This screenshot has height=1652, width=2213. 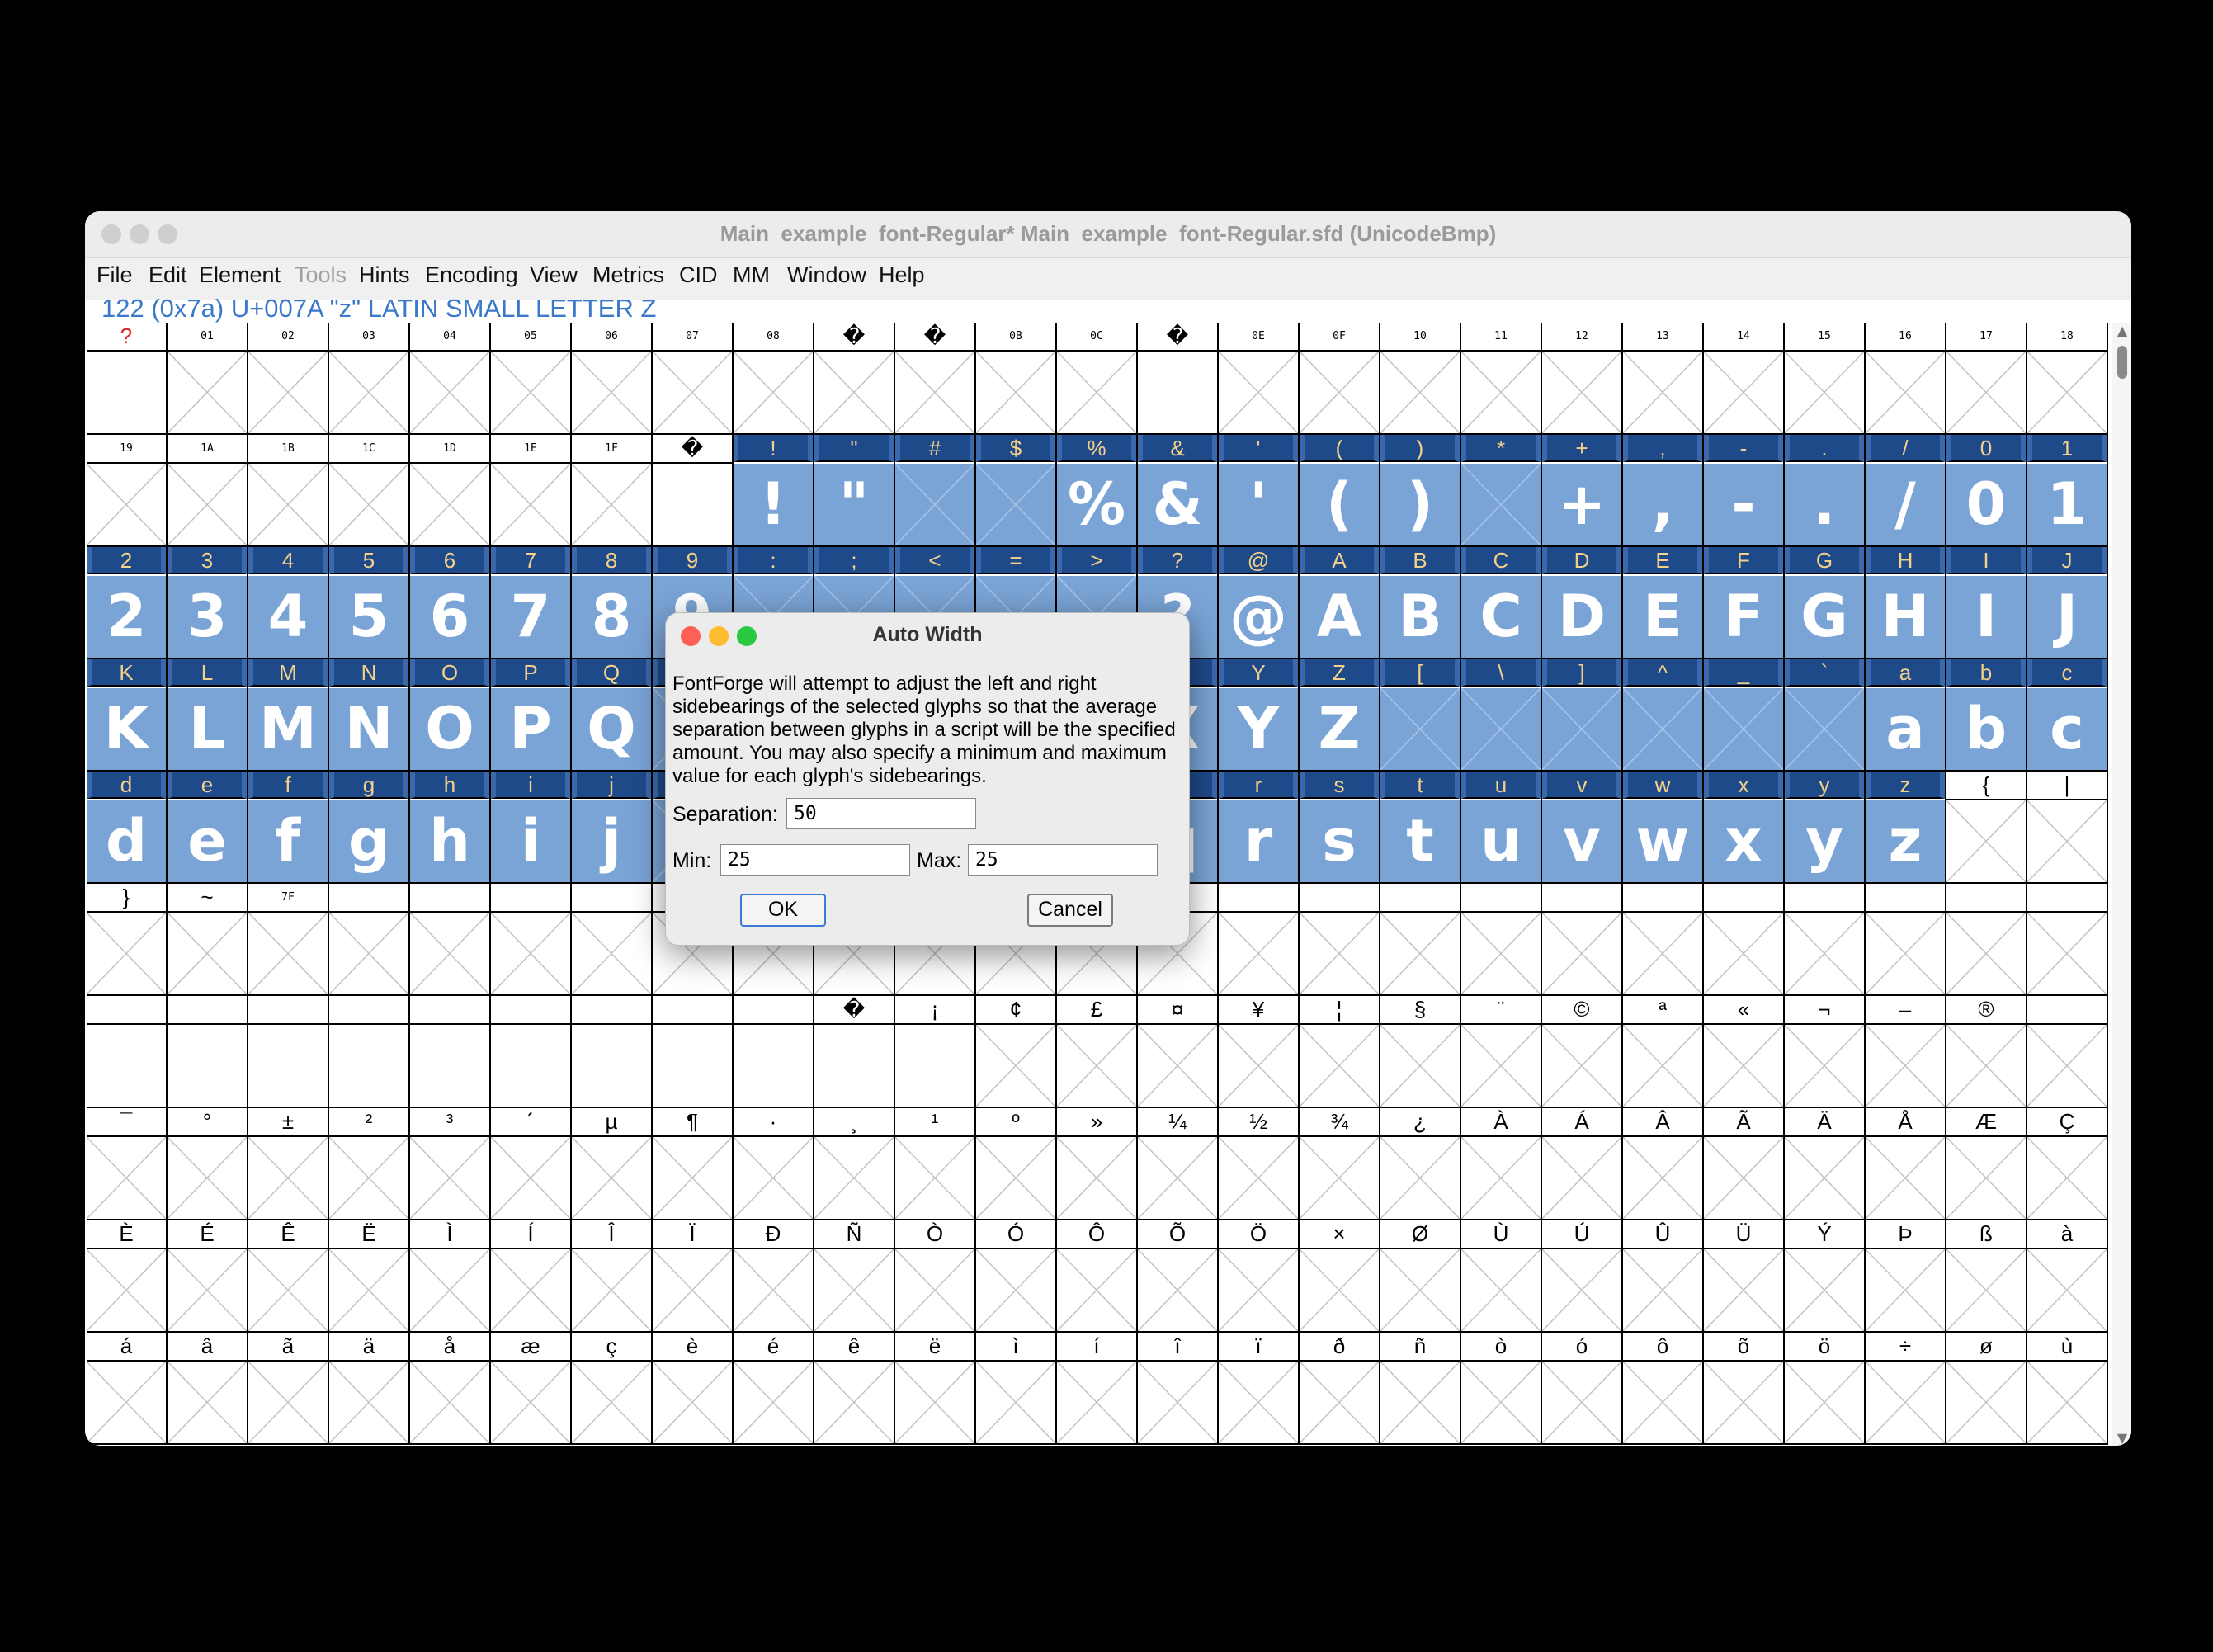 I want to click on glyph-cell: JJ, so click(x=2067, y=603).